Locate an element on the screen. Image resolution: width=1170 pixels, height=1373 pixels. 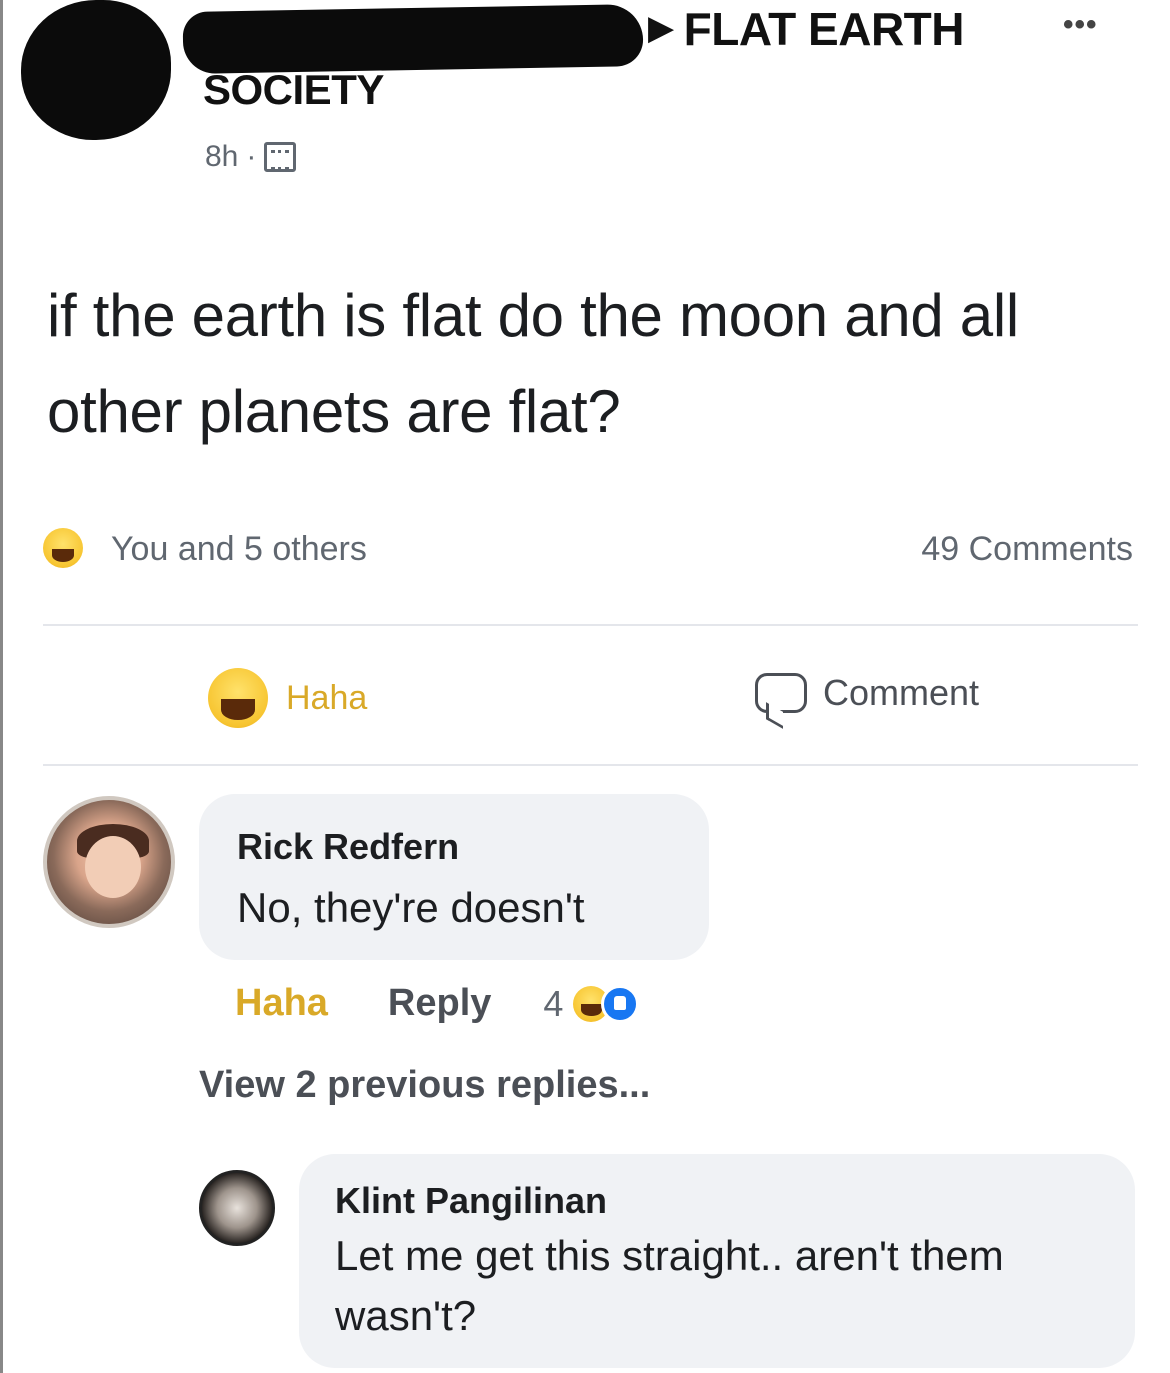
haha-button: Haha is located at coordinates (287, 698).